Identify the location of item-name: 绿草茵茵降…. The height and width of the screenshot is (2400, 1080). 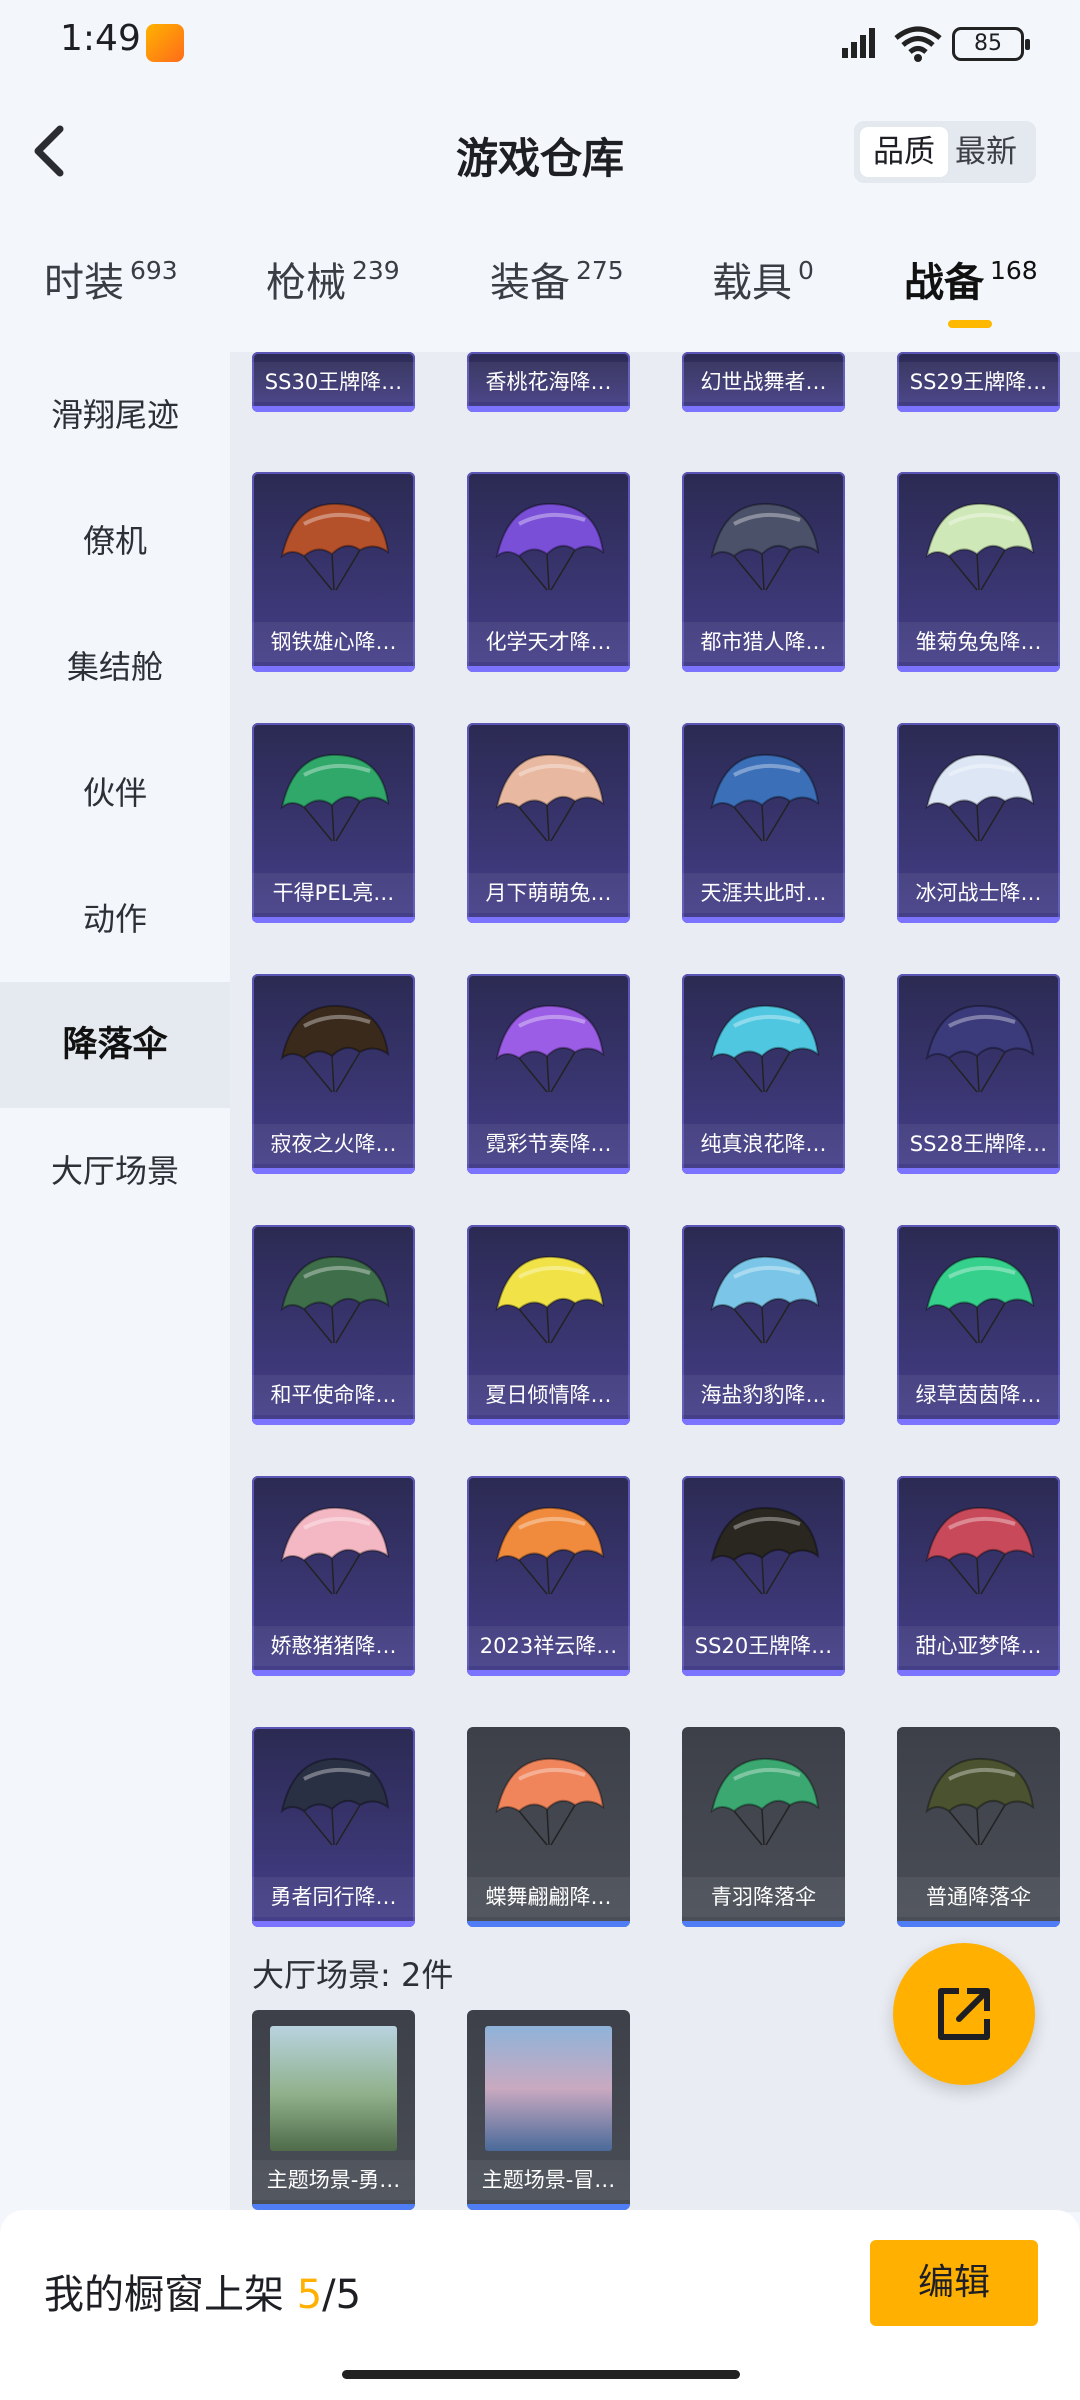
(978, 1395).